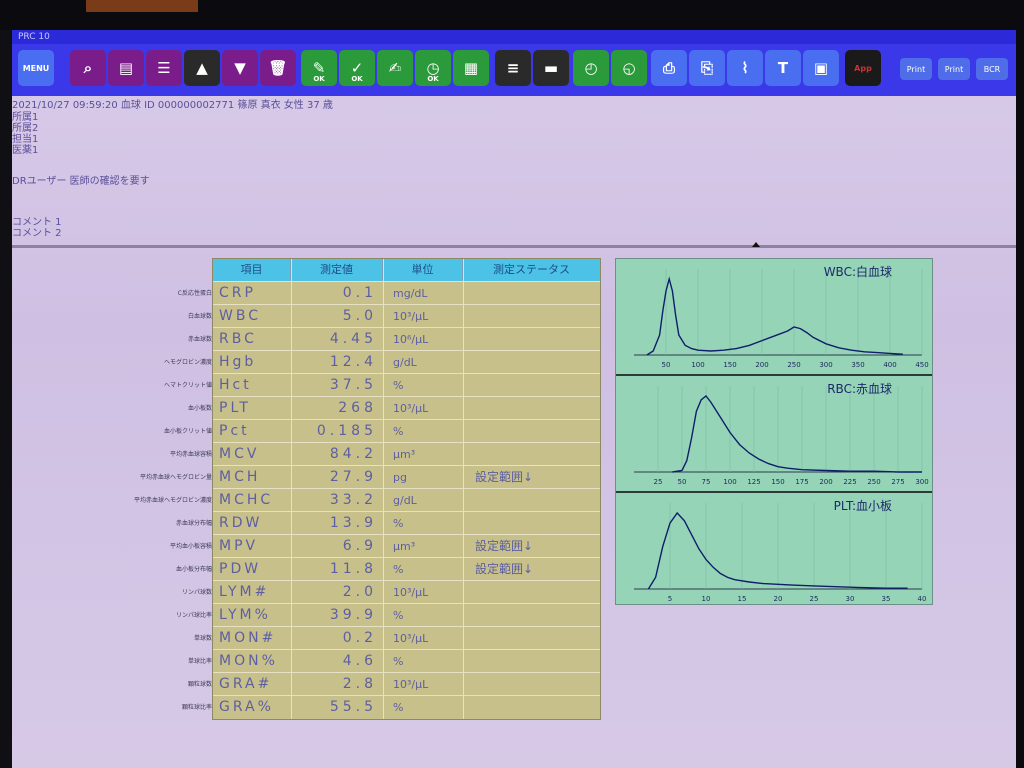  I want to click on table-button: ≡, so click(513, 68).